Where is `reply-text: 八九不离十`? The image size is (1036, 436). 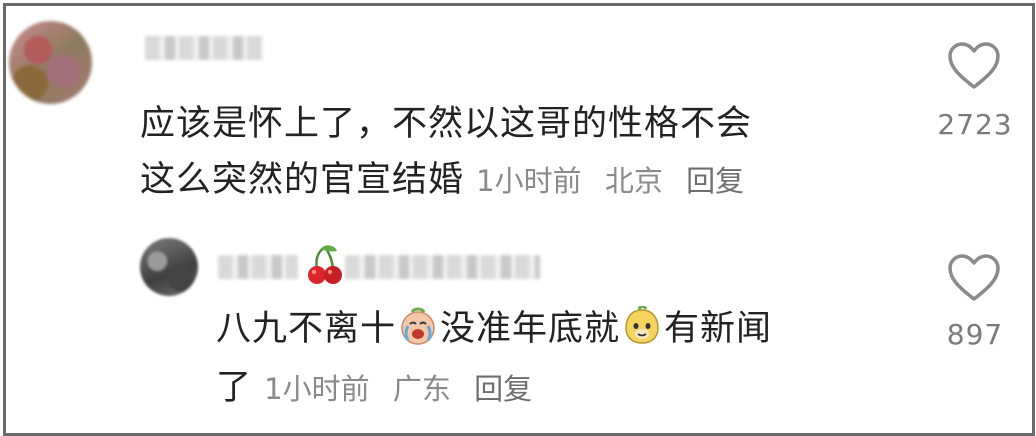
reply-text: 八九不离十 is located at coordinates (306, 329).